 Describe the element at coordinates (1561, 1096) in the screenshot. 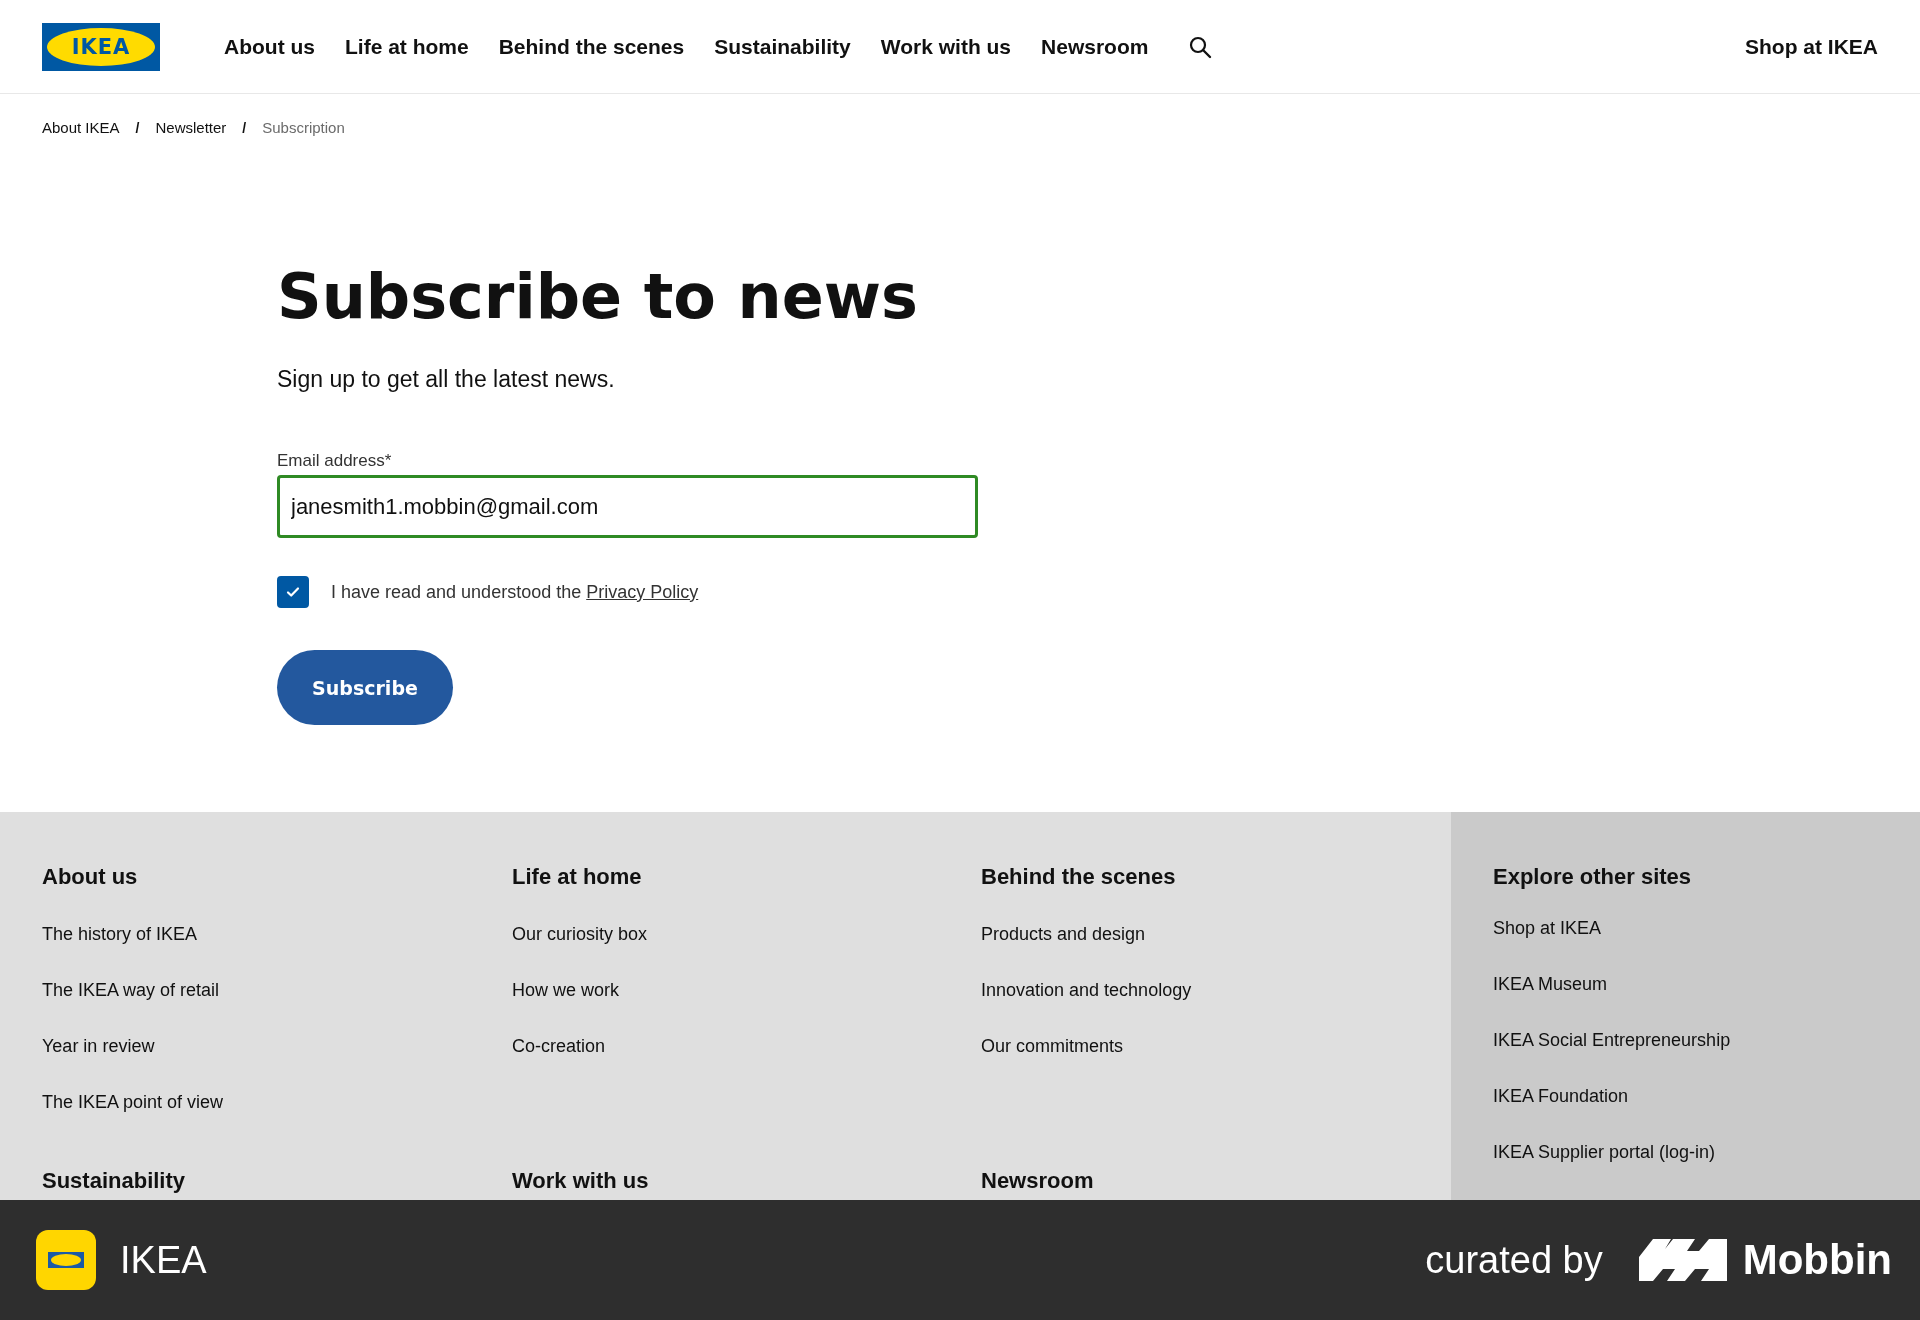

I see `footer-link: IKEA Foundation` at that location.